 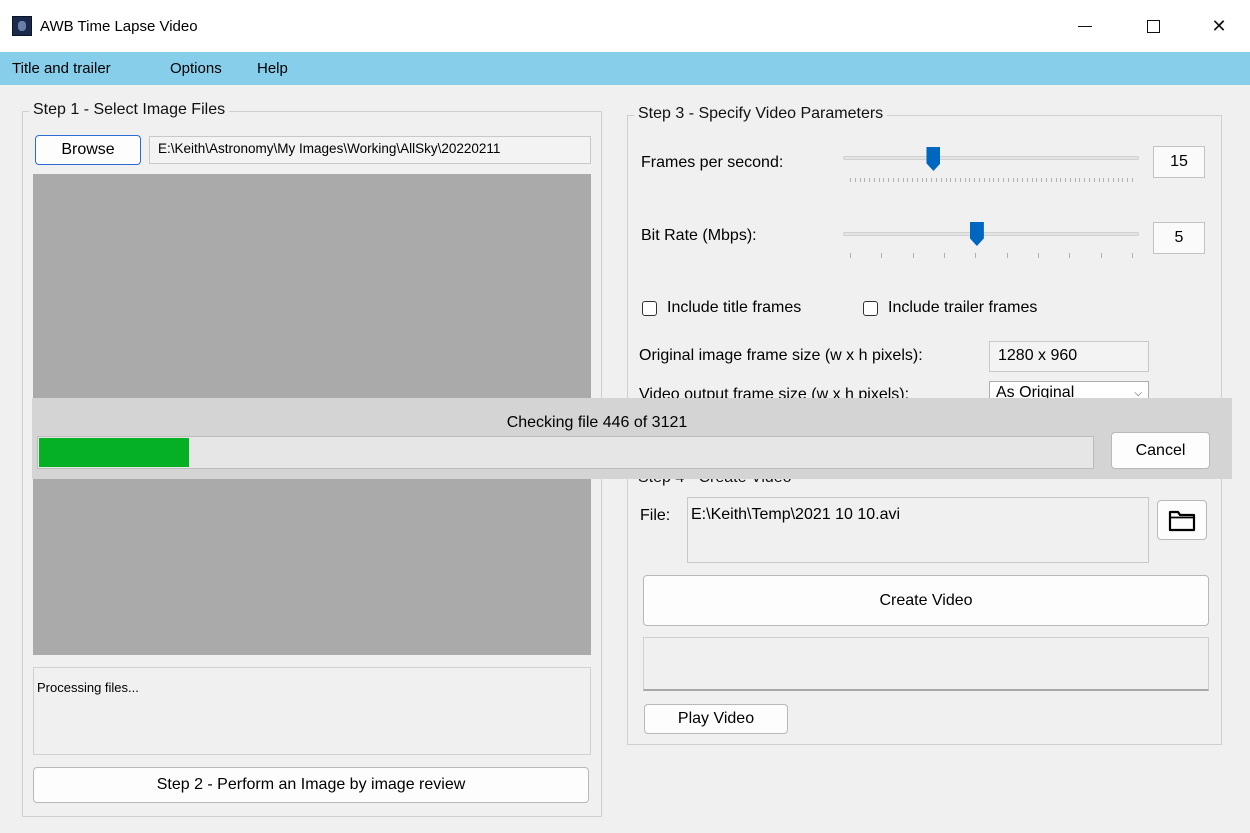 What do you see at coordinates (114, 452) in the screenshot?
I see `progress-bar-fill` at bounding box center [114, 452].